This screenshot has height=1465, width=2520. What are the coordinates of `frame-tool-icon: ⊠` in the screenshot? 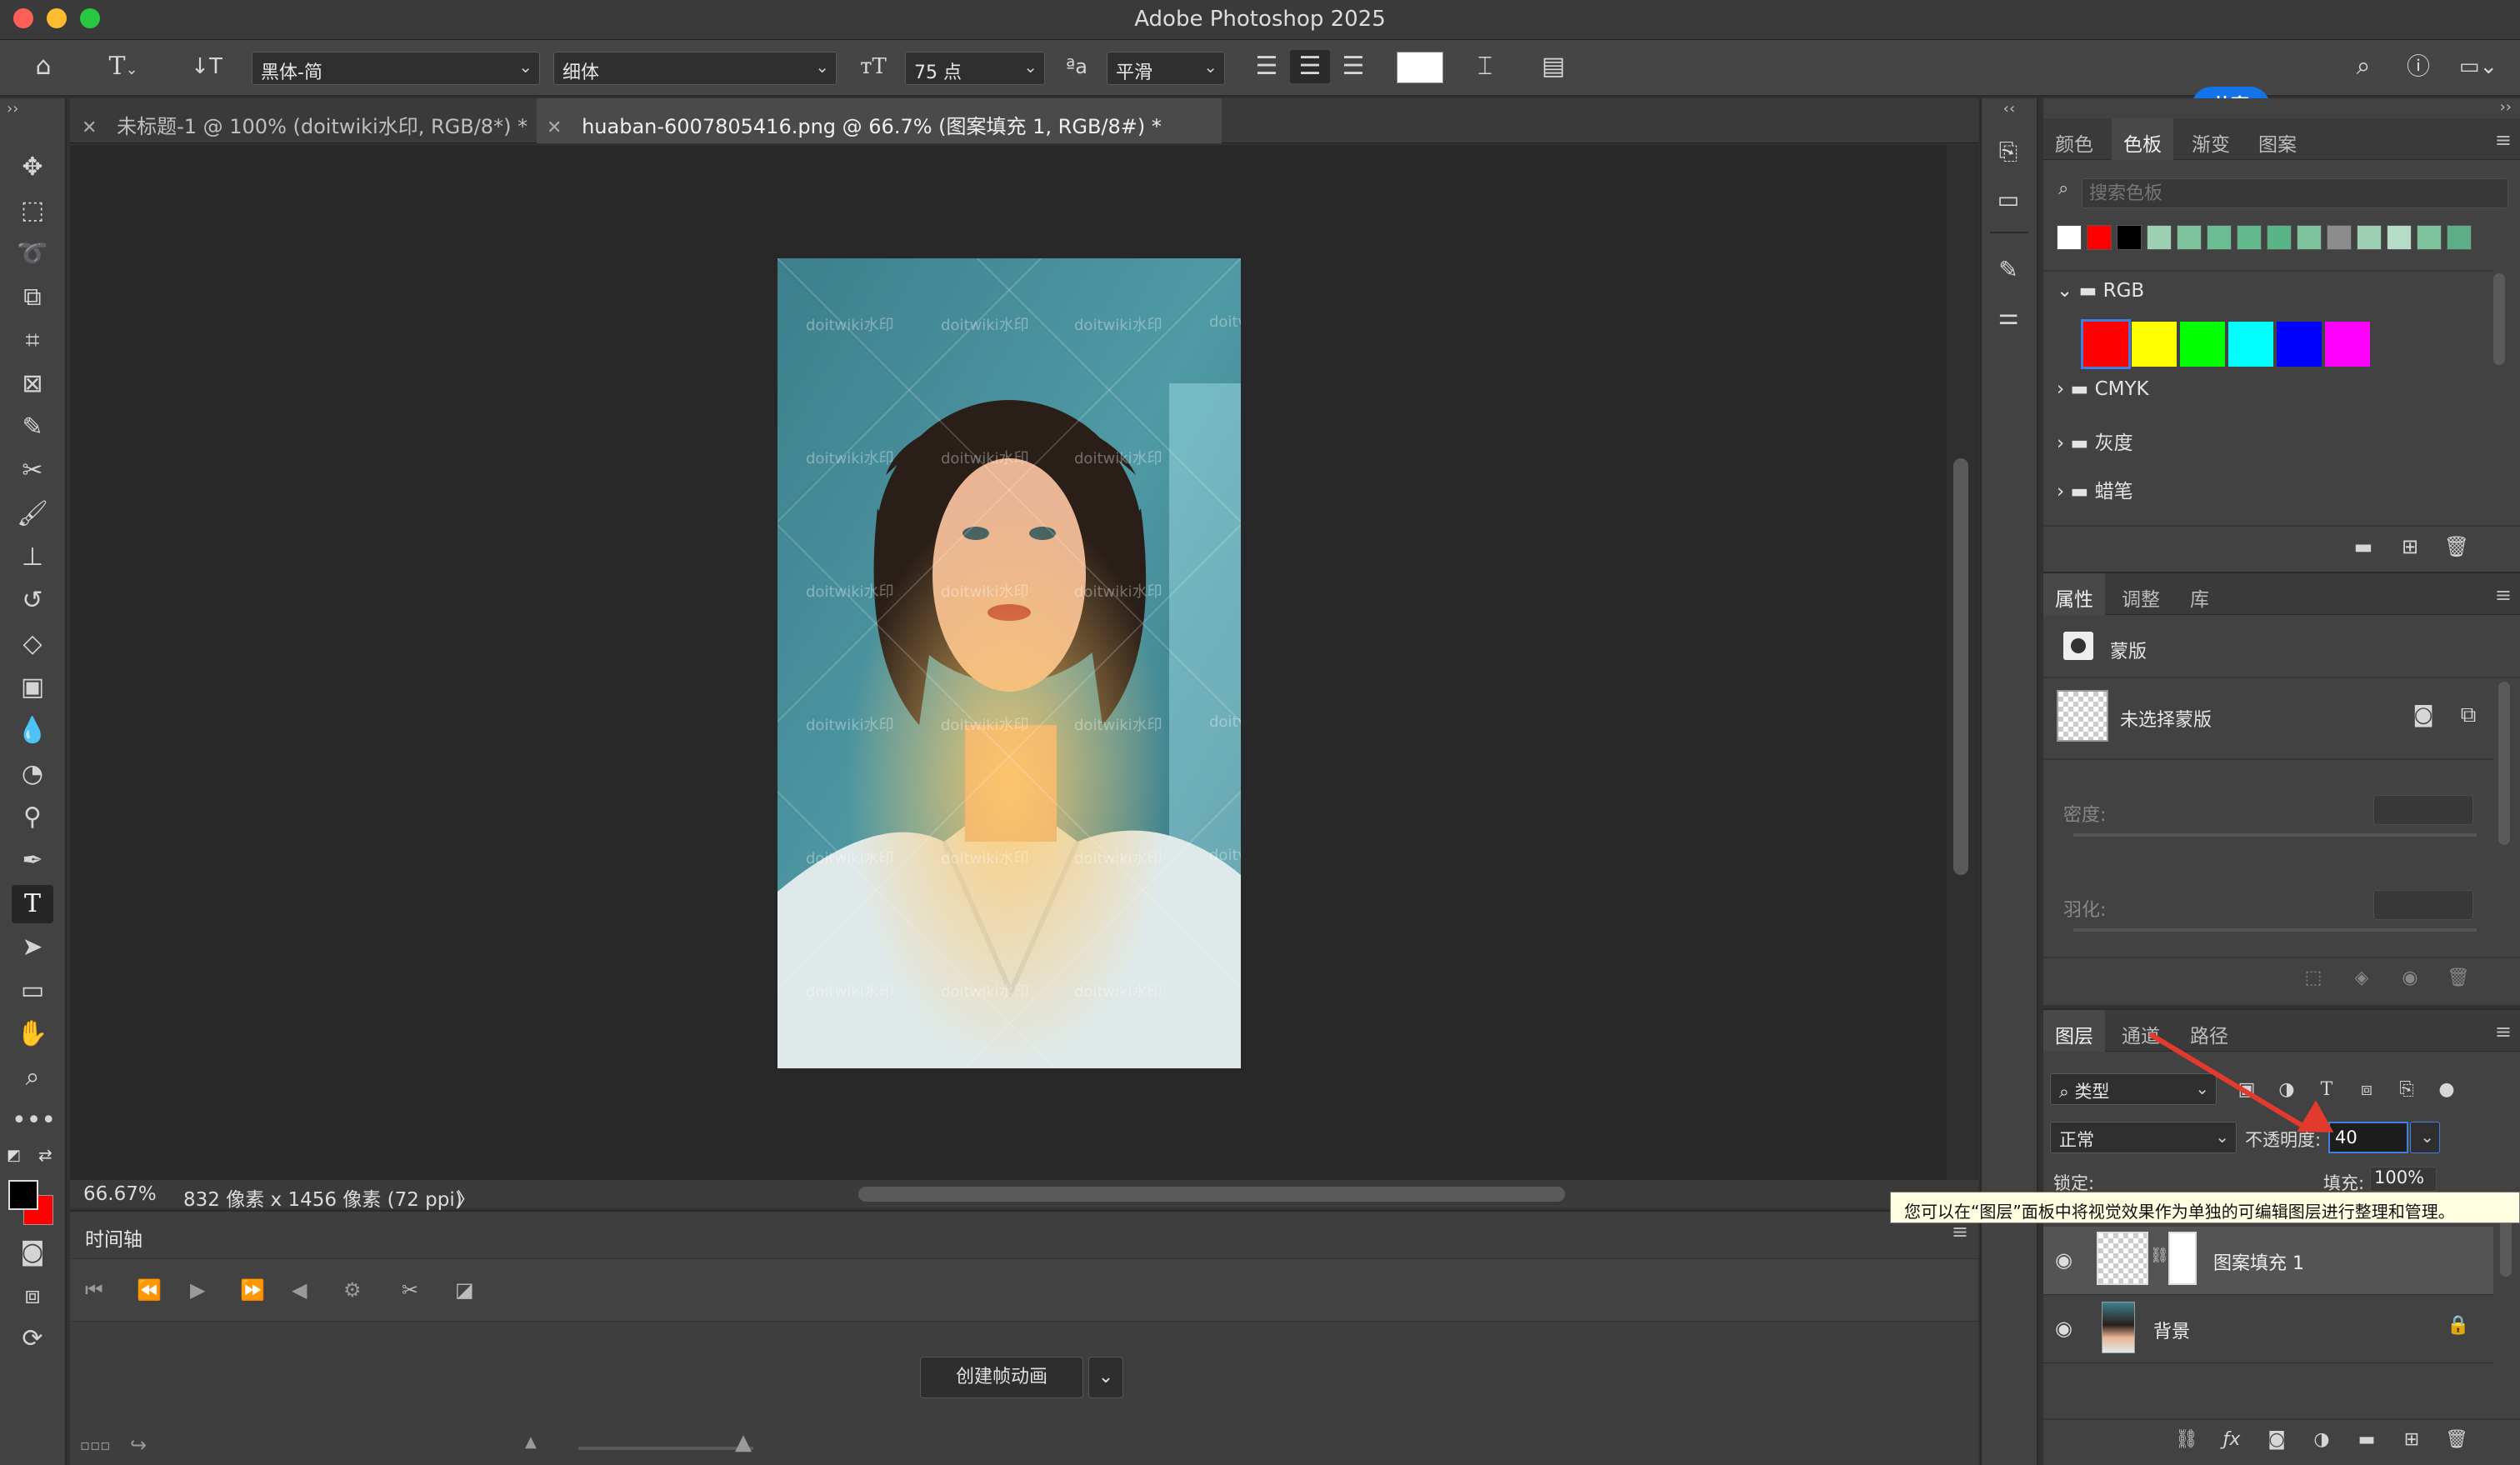 It's located at (32, 384).